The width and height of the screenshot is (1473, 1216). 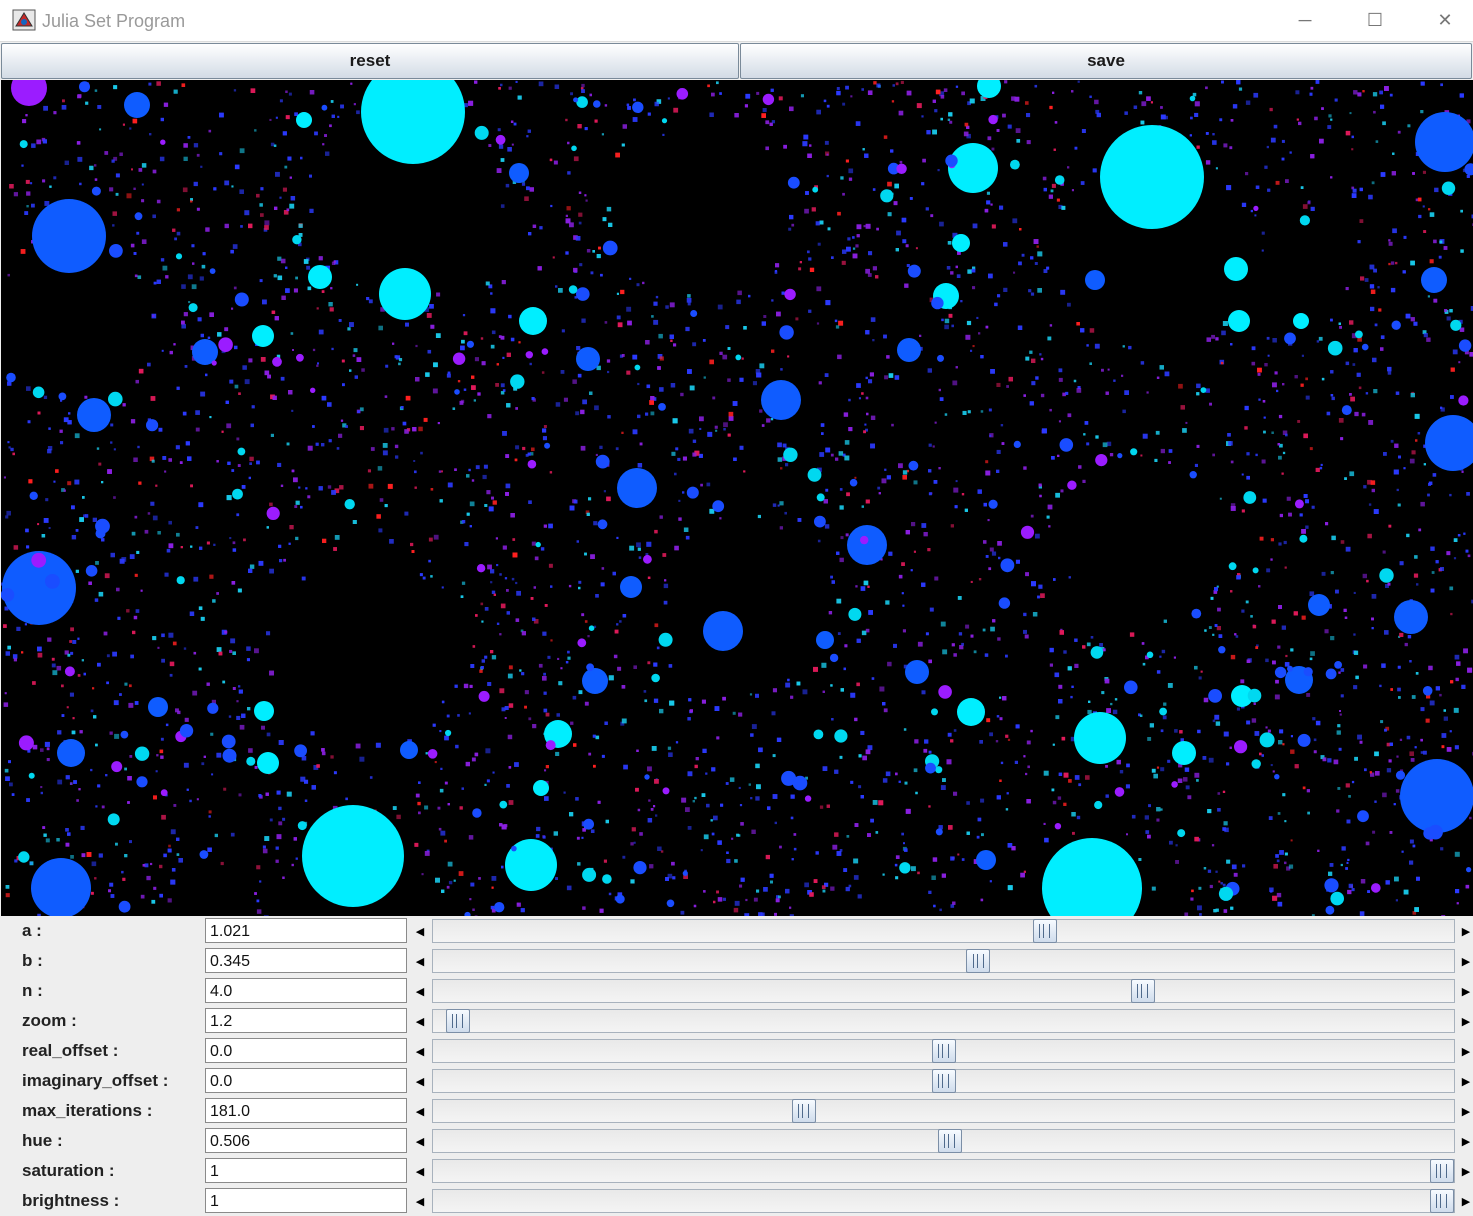 What do you see at coordinates (943, 1171) in the screenshot?
I see `saturation-slider-track` at bounding box center [943, 1171].